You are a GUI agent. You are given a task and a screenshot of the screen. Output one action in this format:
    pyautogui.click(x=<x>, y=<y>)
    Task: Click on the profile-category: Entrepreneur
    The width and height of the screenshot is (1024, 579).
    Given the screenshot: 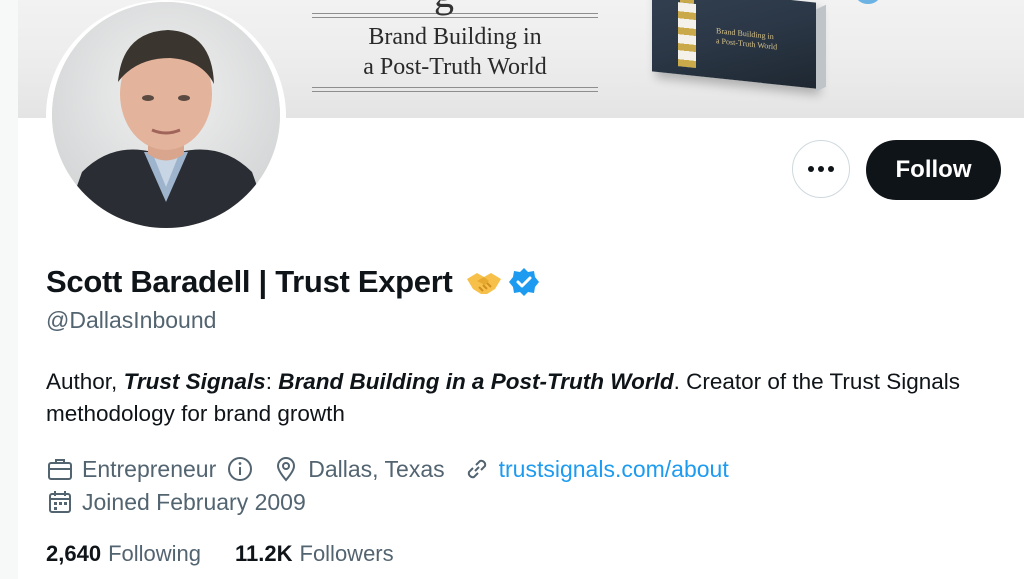 What is the action you would take?
    pyautogui.click(x=150, y=469)
    